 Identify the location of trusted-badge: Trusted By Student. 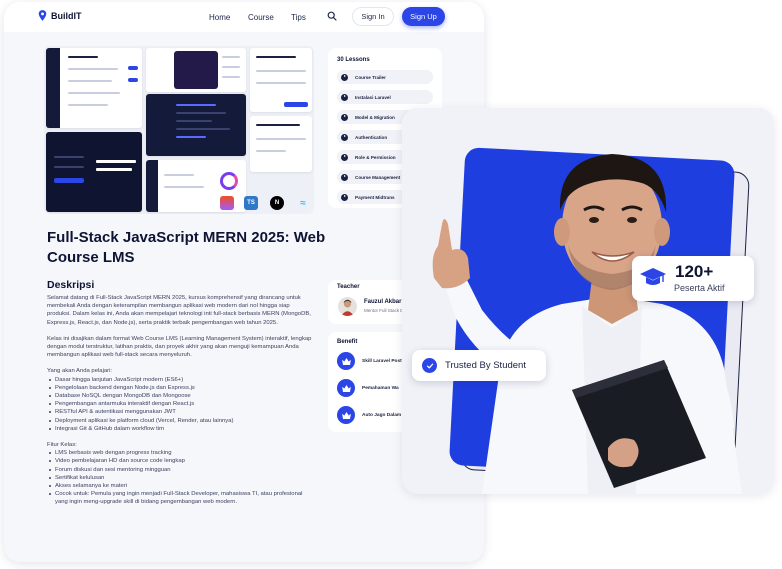
(479, 365).